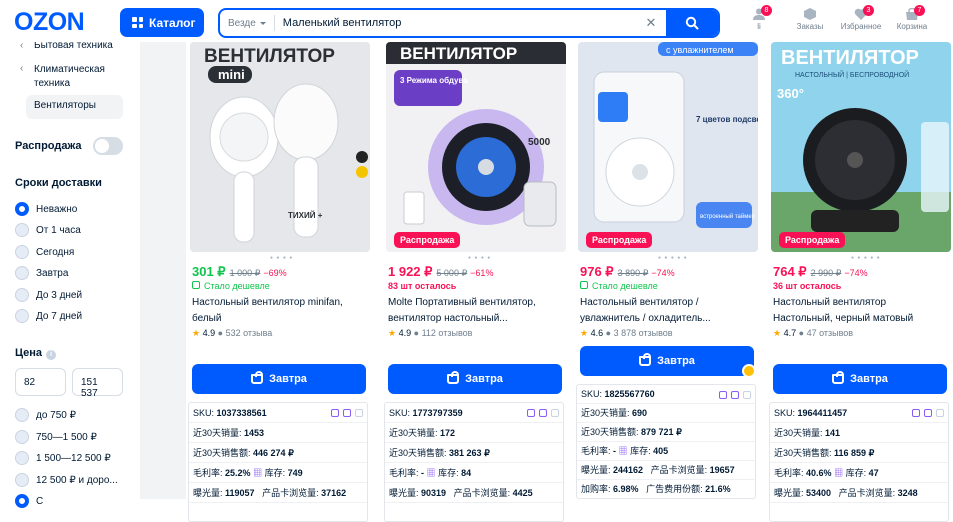 Image resolution: width=953 pixels, height=522 pixels. I want to click on svg-text: mini, so click(231, 74).